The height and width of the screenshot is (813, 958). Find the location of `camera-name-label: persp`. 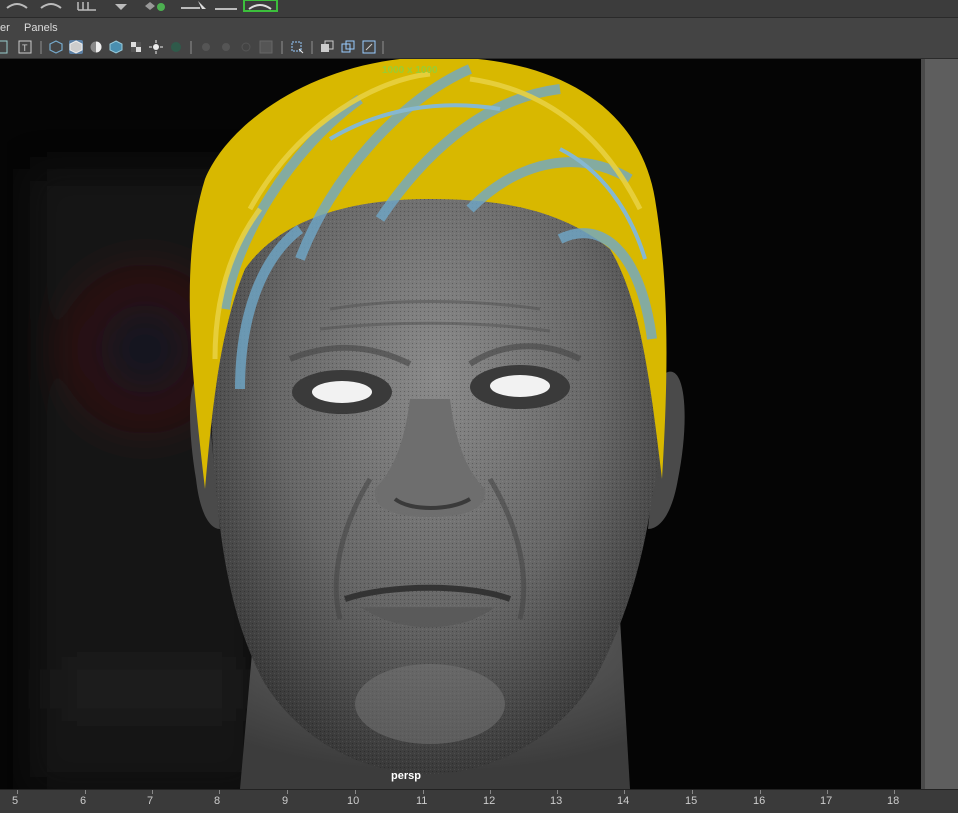

camera-name-label: persp is located at coordinates (406, 776).